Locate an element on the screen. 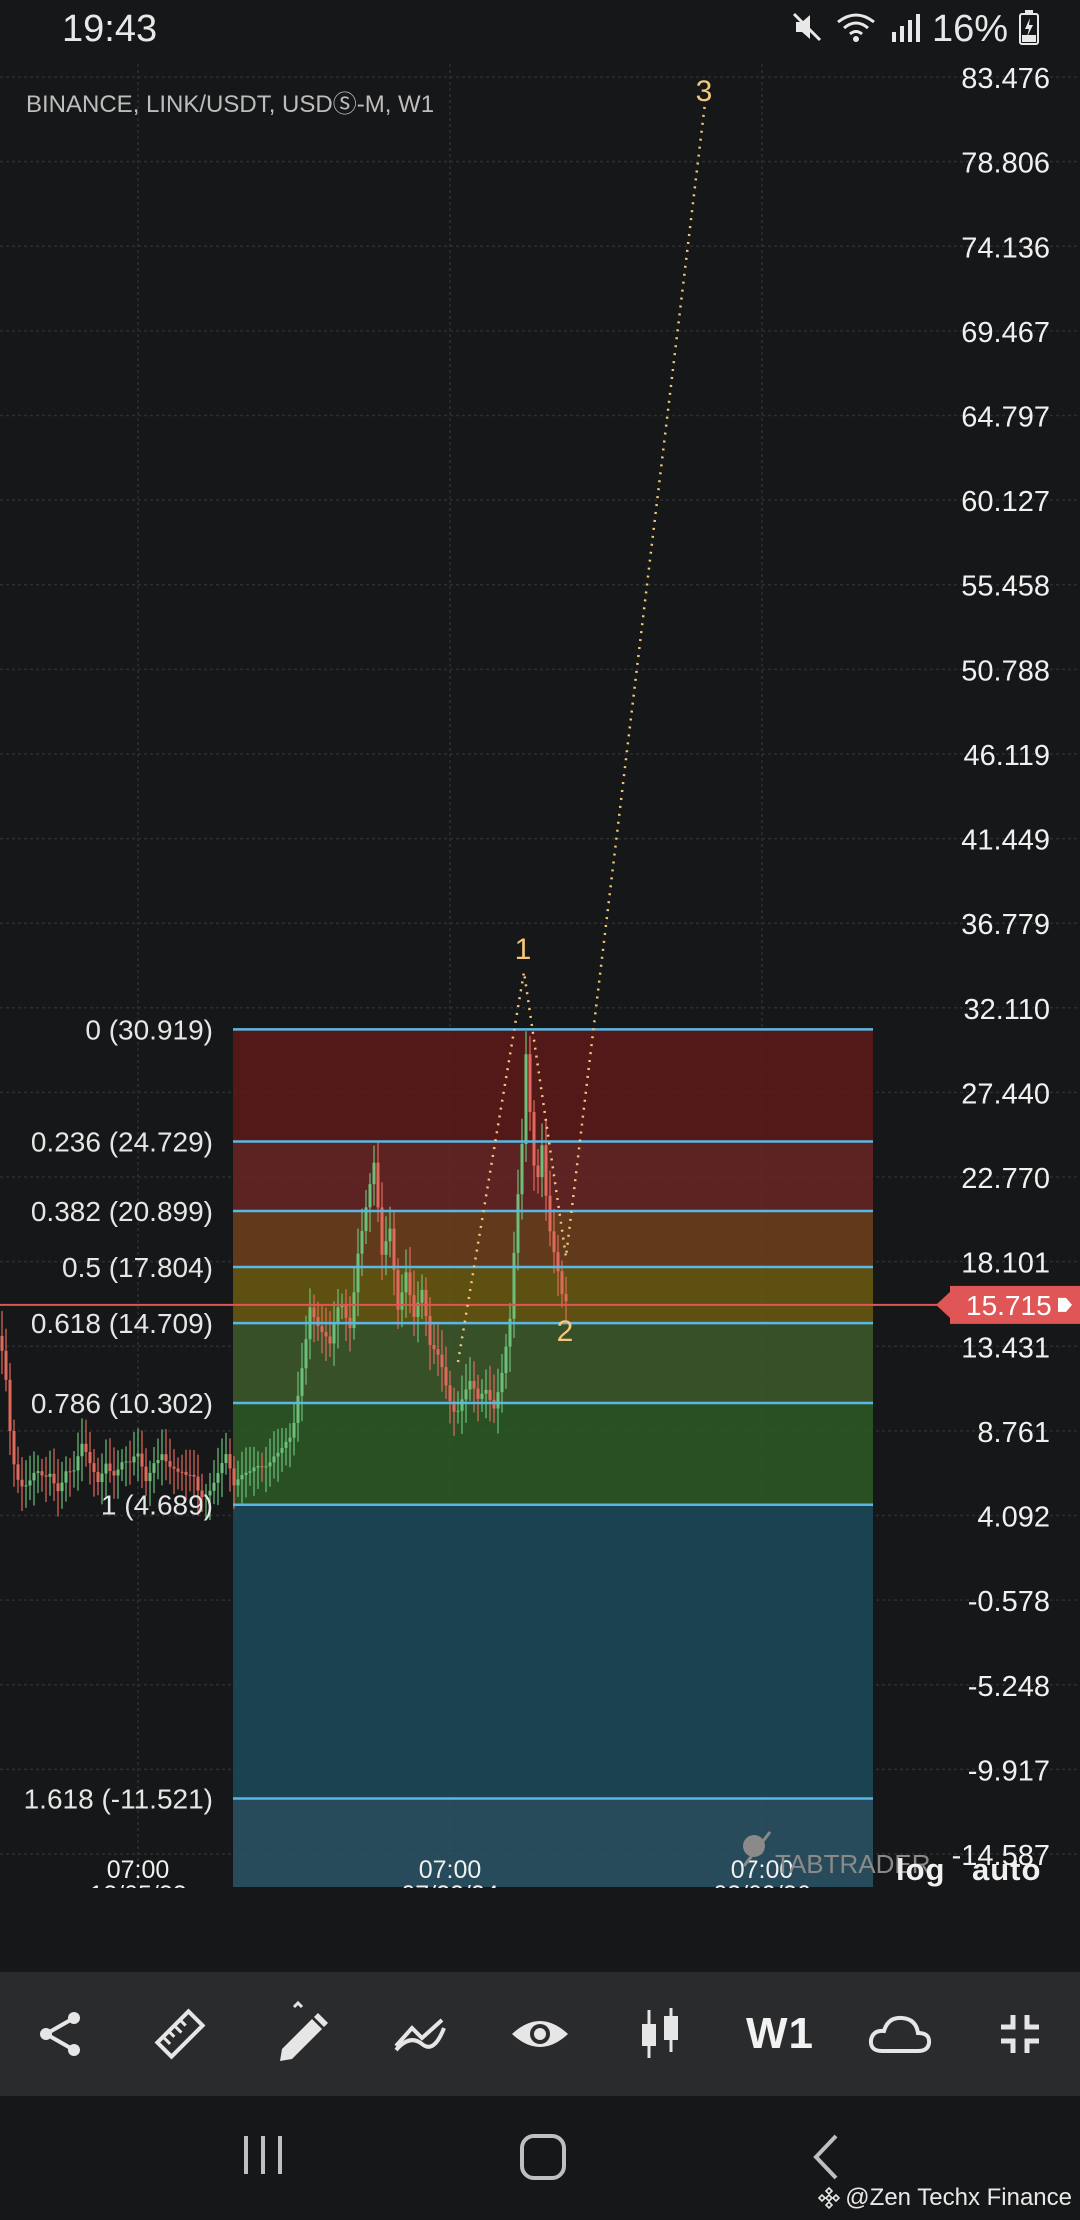  battery-charging-icon is located at coordinates (1029, 29).